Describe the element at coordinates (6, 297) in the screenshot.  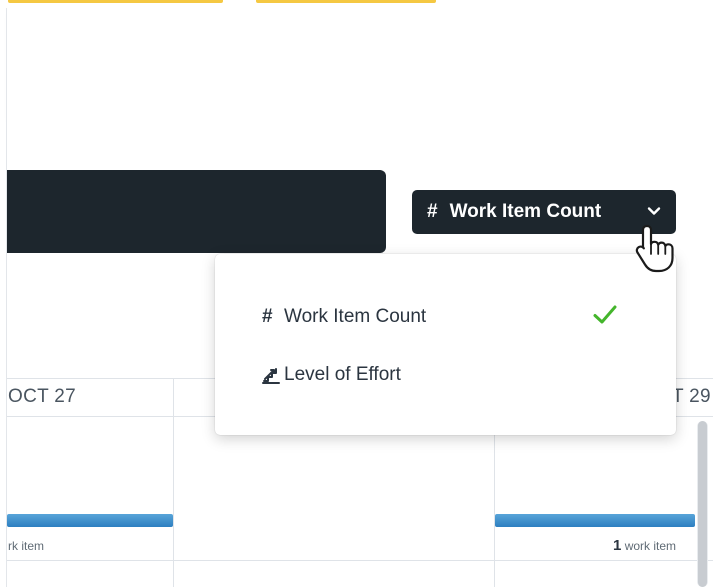
I see `left-divider` at that location.